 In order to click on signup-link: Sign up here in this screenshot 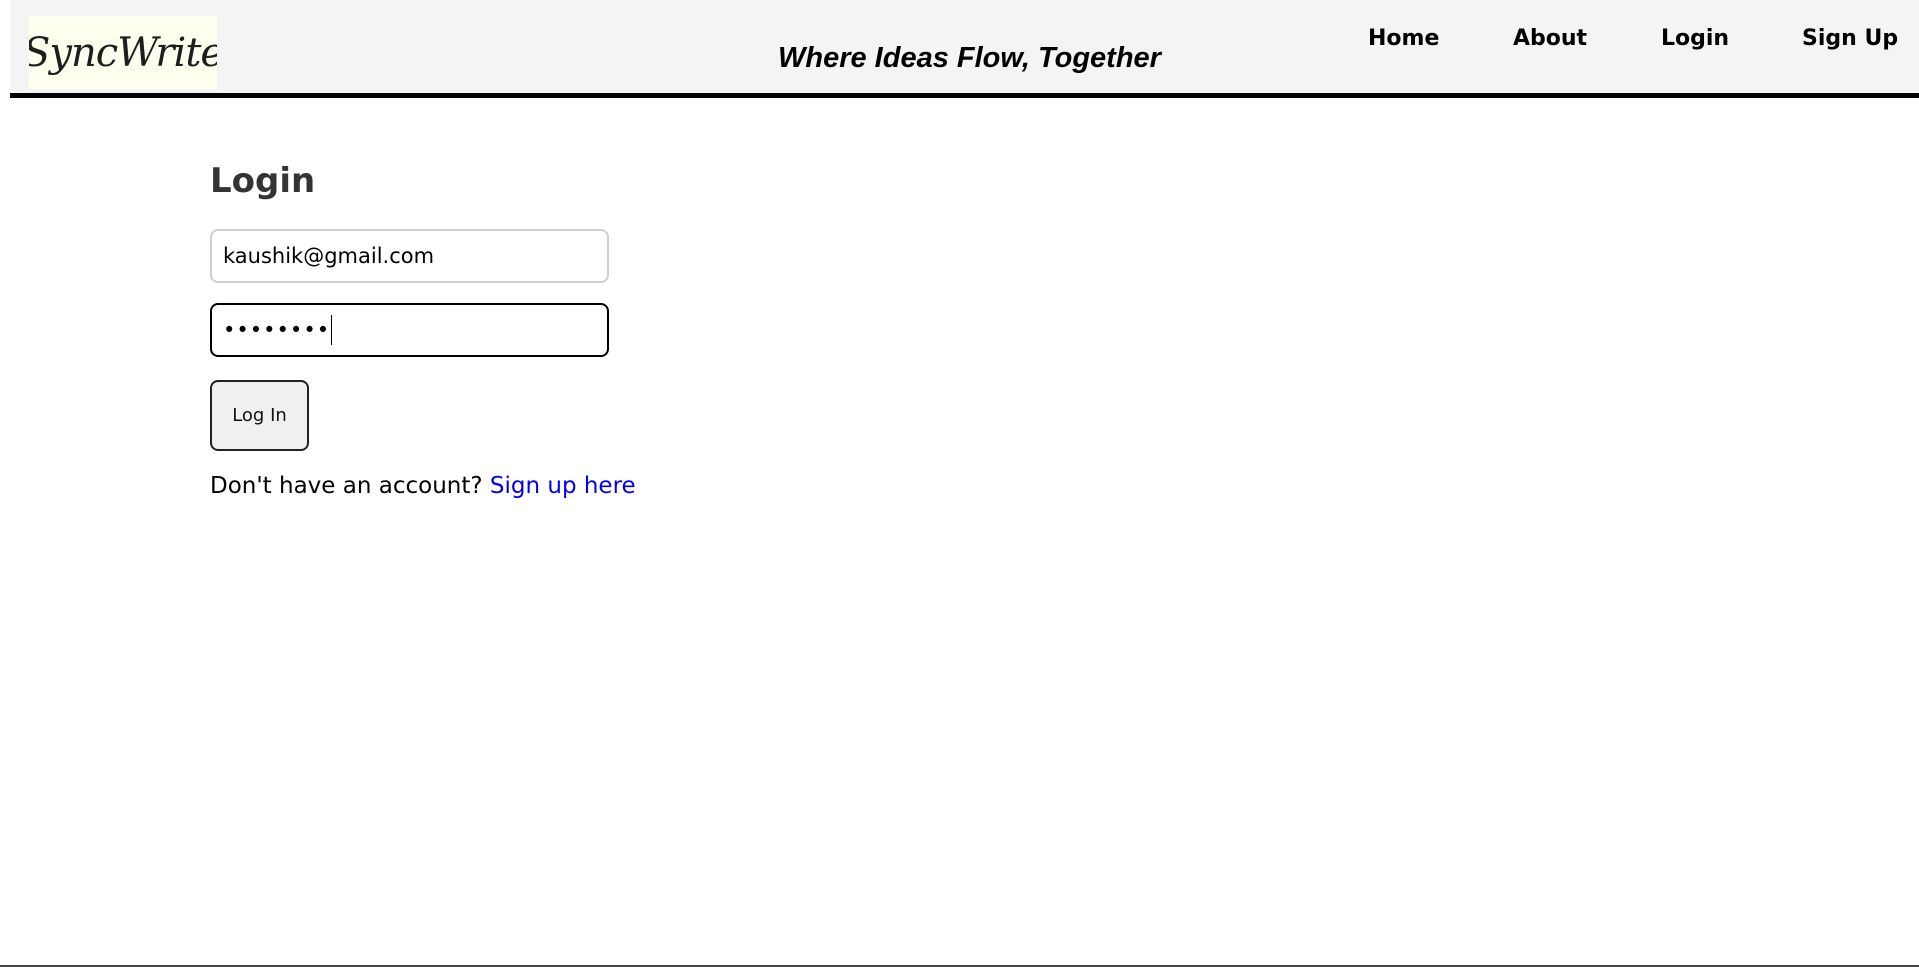, I will do `click(563, 486)`.